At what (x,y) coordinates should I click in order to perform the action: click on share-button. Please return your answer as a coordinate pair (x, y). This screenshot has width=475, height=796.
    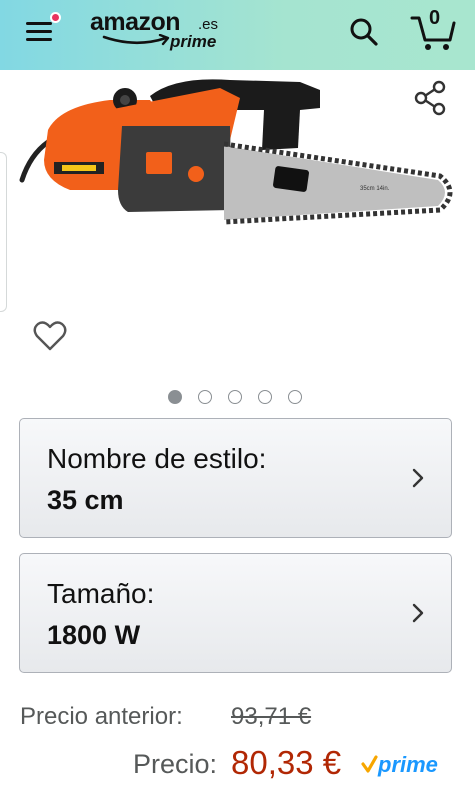
    Looking at the image, I should click on (430, 98).